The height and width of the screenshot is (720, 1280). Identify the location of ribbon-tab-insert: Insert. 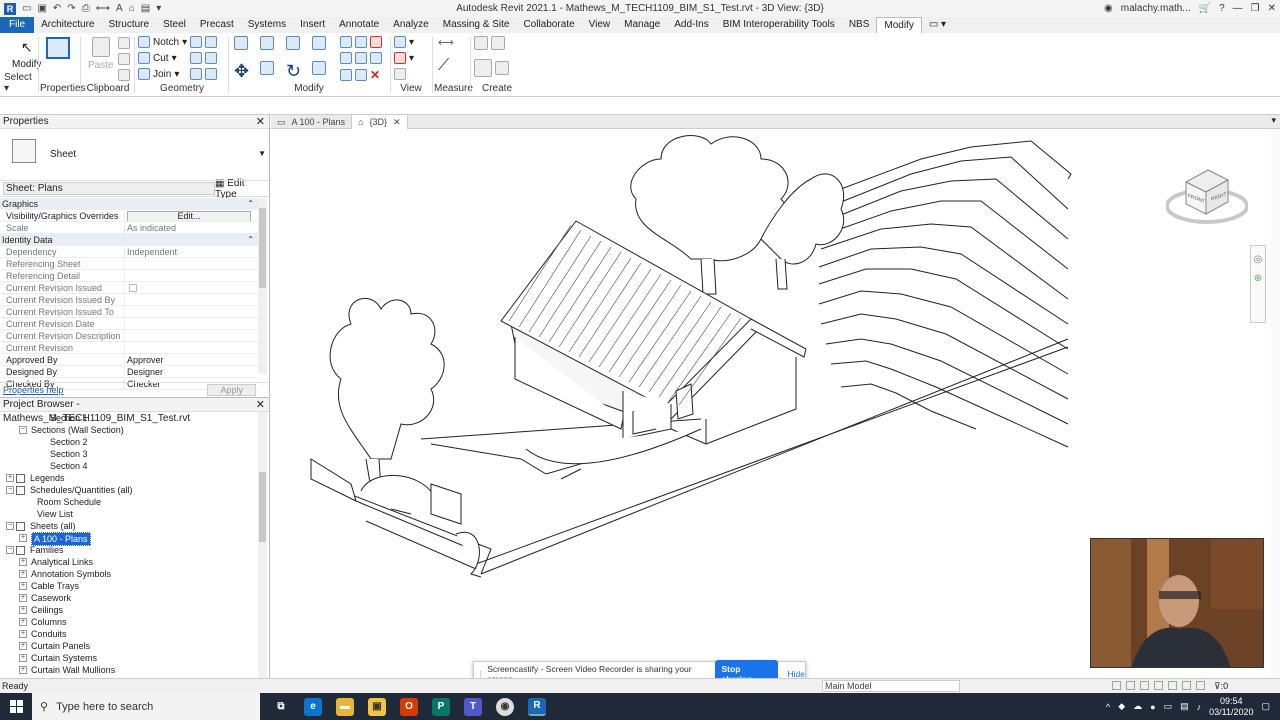
(312, 25).